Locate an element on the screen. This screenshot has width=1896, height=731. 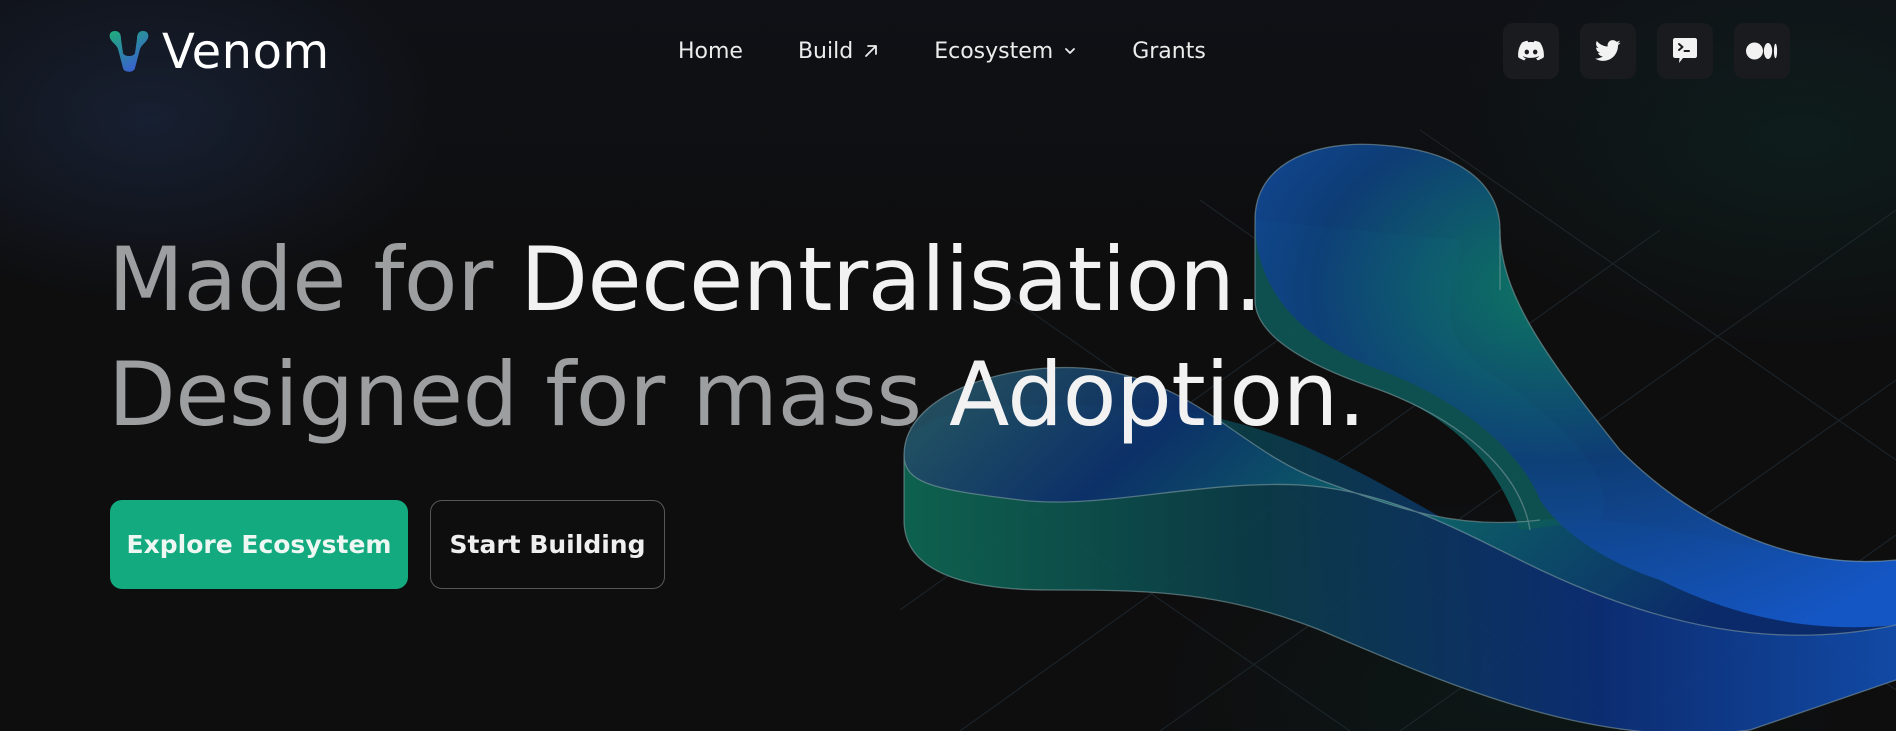
discord-icon is located at coordinates (1531, 50).